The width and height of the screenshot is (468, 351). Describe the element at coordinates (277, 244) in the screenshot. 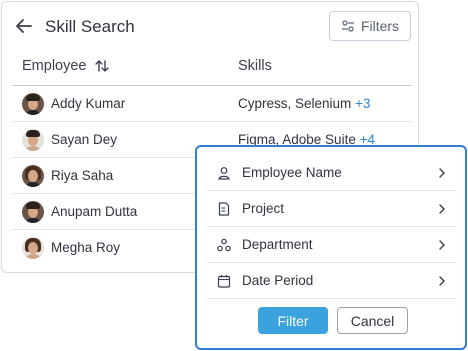

I see `filter-item-label: Department` at that location.